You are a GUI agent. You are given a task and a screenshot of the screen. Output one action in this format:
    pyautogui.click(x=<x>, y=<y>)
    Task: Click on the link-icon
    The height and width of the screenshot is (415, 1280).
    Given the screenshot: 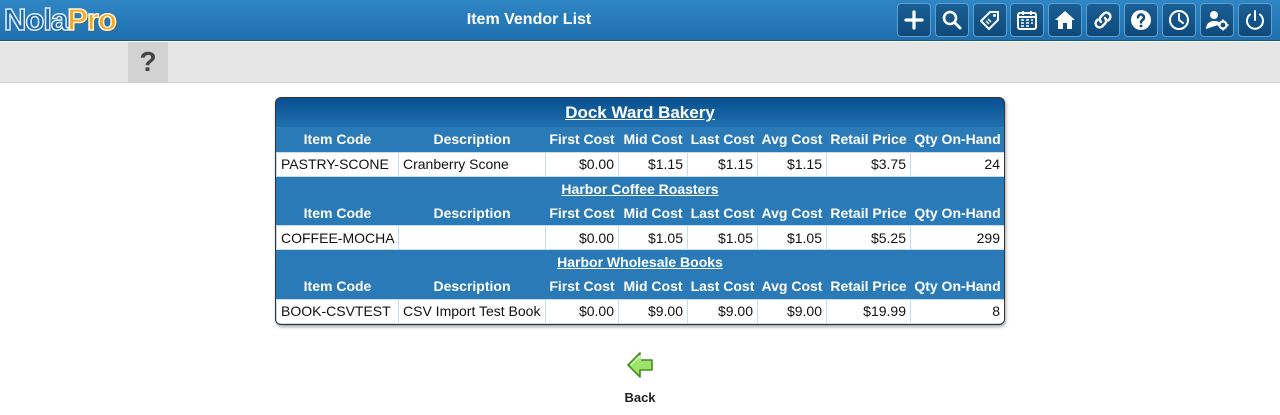 What is the action you would take?
    pyautogui.click(x=1103, y=20)
    